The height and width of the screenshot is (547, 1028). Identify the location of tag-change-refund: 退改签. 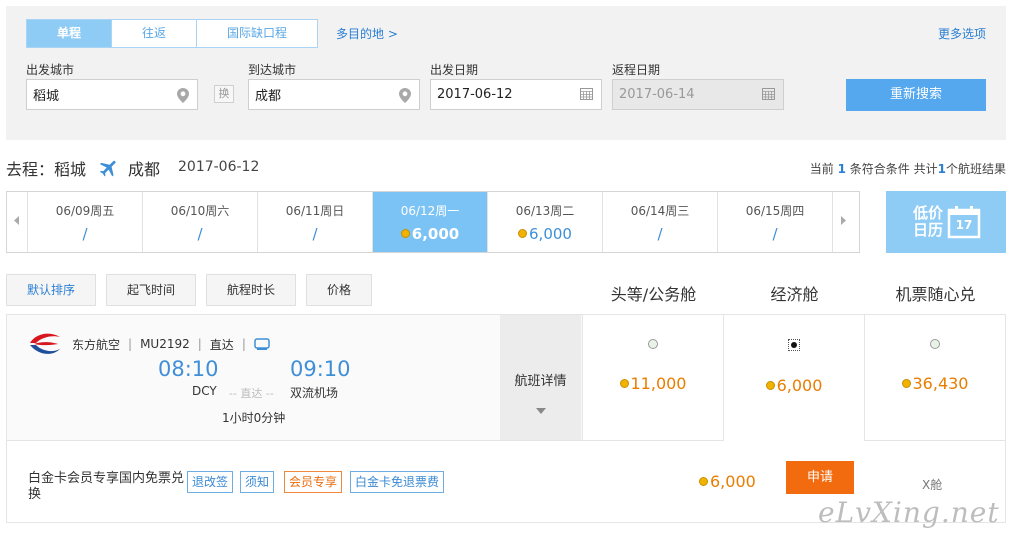
(210, 482).